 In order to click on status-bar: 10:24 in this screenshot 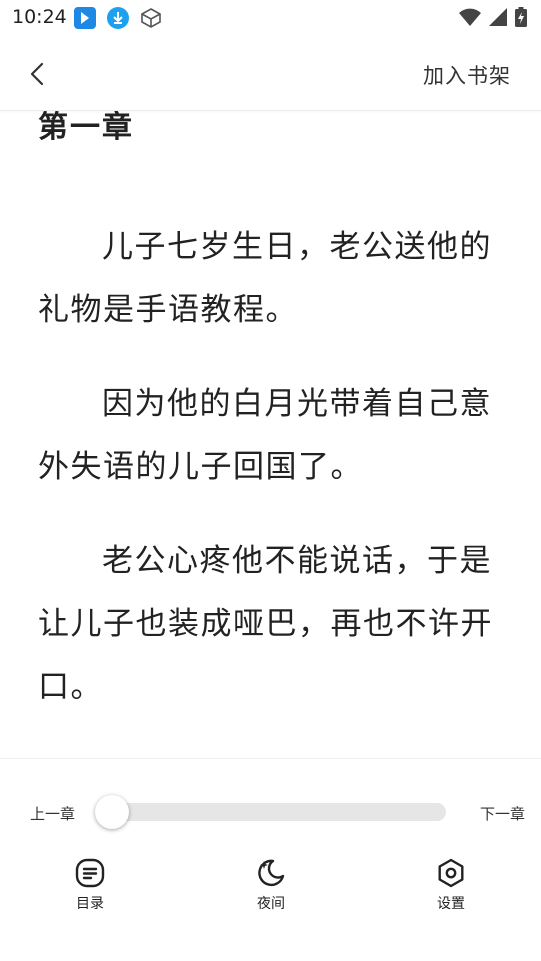, I will do `click(270, 19)`.